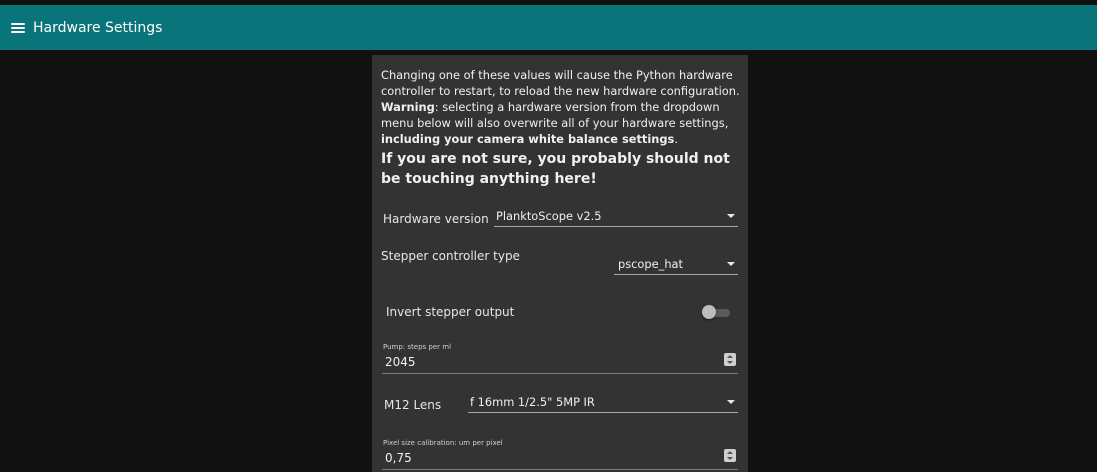 This screenshot has width=1097, height=472. Describe the element at coordinates (560, 358) in the screenshot. I see `pump-steps-field: Pump: steps per ml 2045` at that location.